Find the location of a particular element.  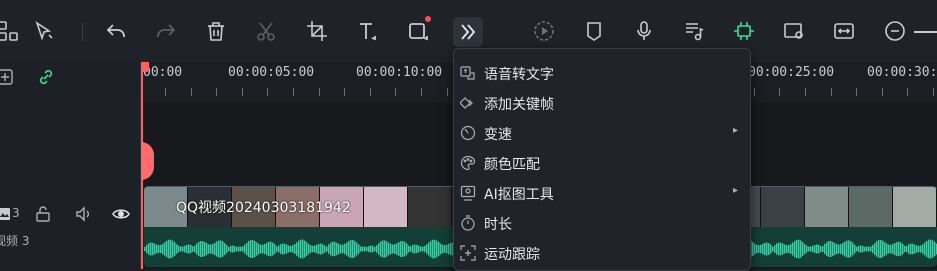

link-icon is located at coordinates (46, 77).